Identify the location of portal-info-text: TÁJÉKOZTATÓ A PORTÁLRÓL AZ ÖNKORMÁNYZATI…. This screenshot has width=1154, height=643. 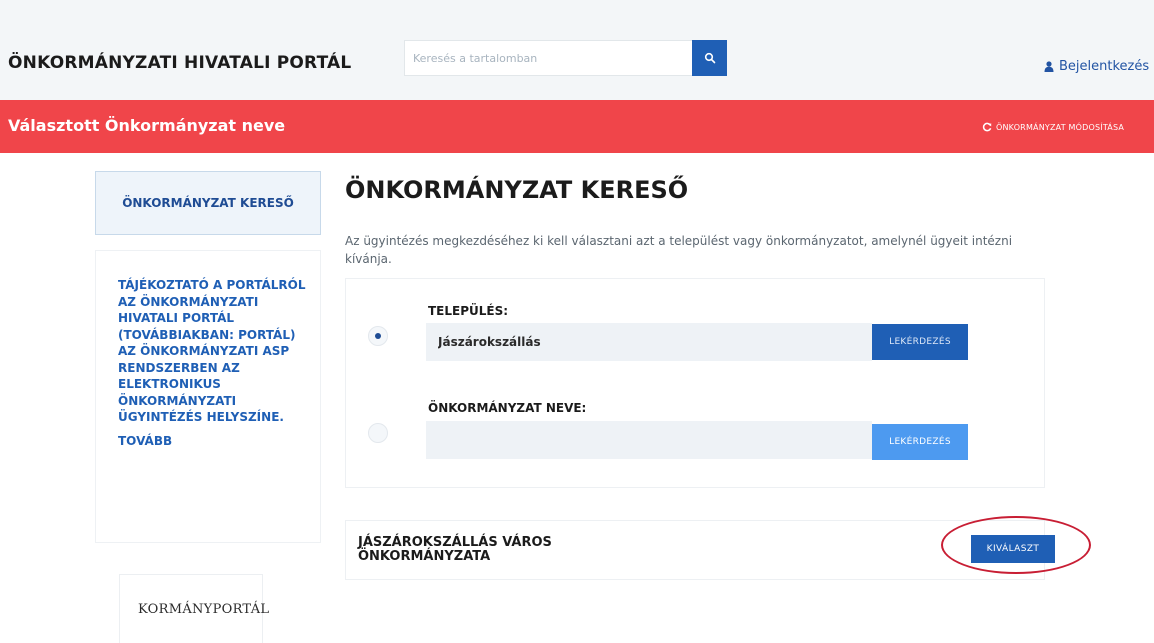
(212, 351).